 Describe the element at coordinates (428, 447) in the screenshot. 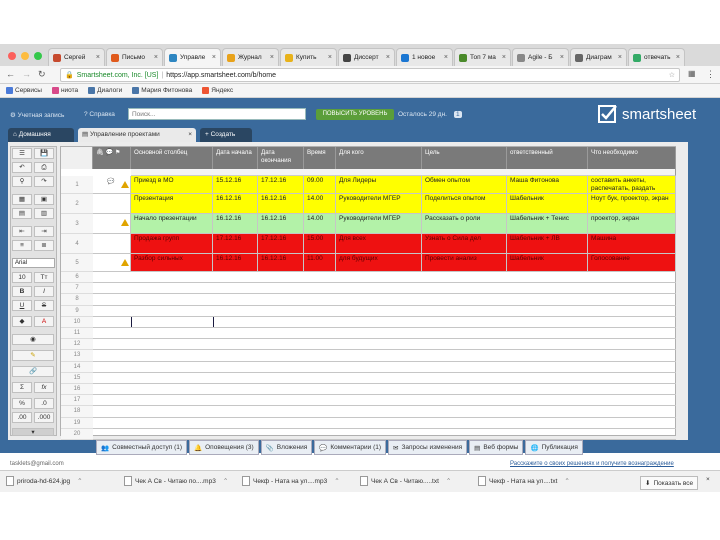

I see `update-requests-button: ✉ Запросы изменения` at that location.